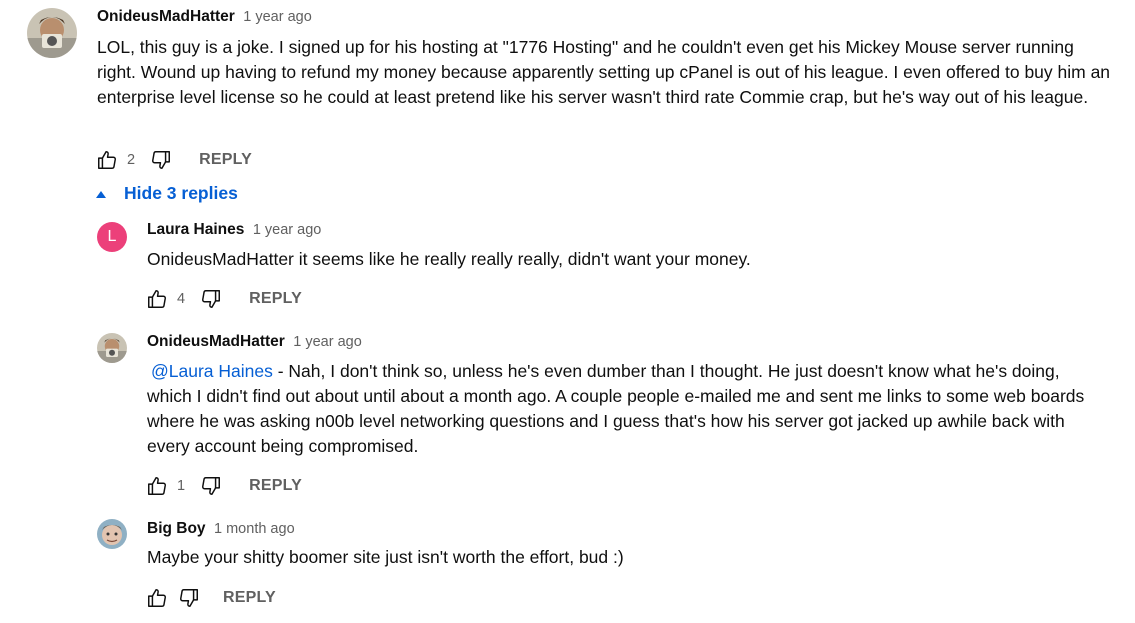 The height and width of the screenshot is (623, 1135). I want to click on reply-actions: REPLY, so click(210, 598).